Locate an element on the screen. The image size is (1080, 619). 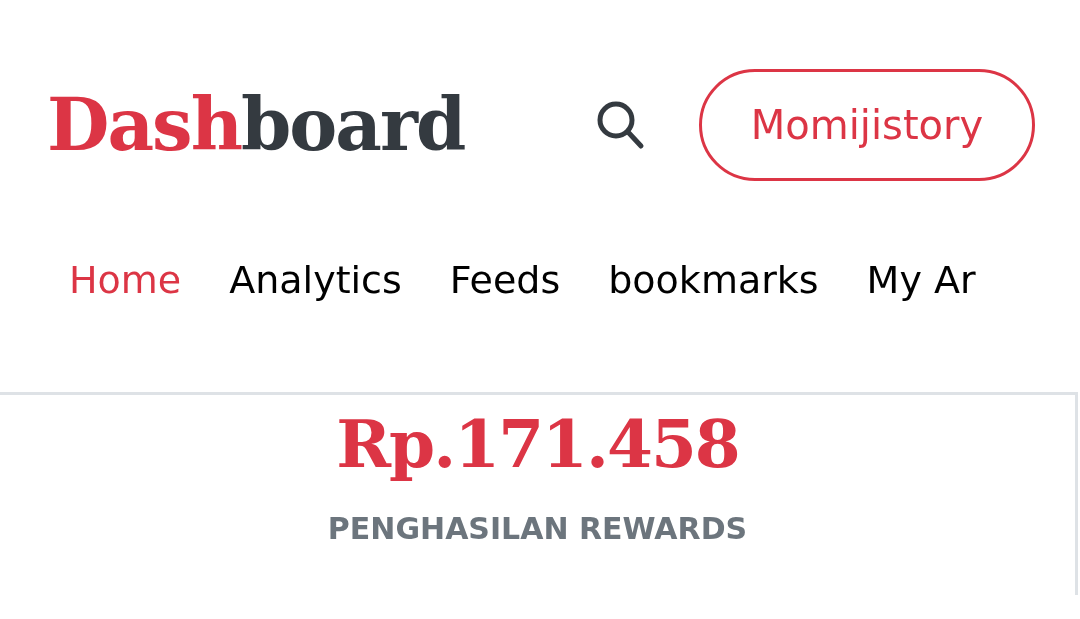
search-icon is located at coordinates (620, 125).